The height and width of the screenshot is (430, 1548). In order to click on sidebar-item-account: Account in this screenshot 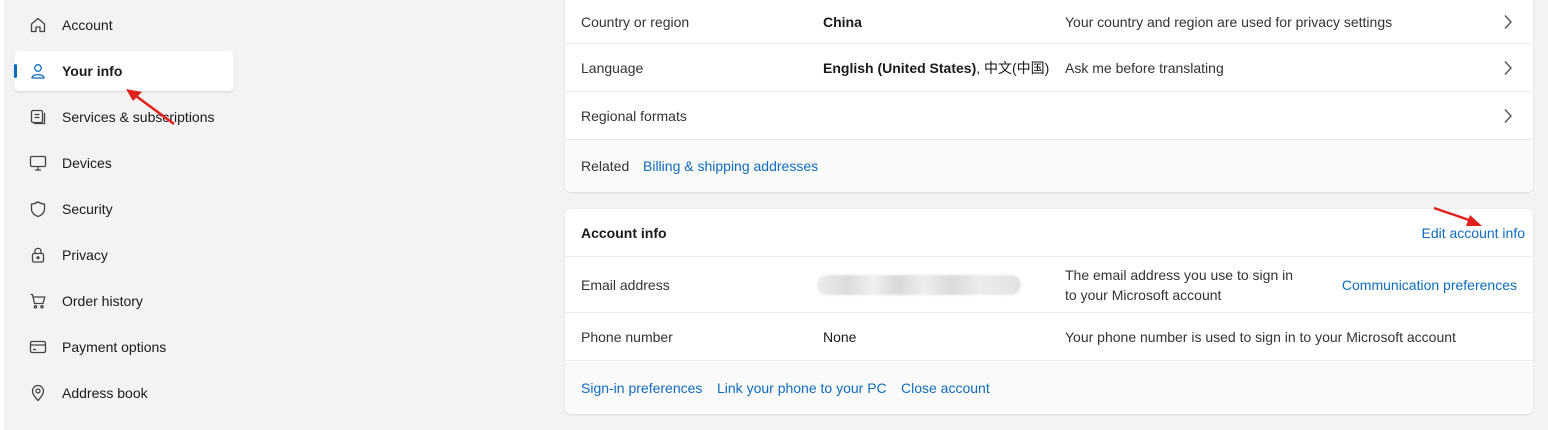, I will do `click(124, 25)`.